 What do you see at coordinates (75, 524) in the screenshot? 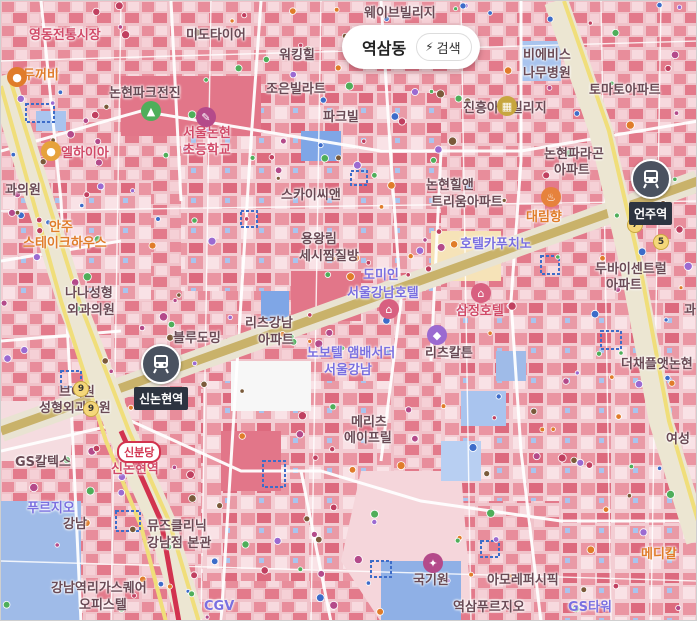
I see `map-label-l50: 강남` at bounding box center [75, 524].